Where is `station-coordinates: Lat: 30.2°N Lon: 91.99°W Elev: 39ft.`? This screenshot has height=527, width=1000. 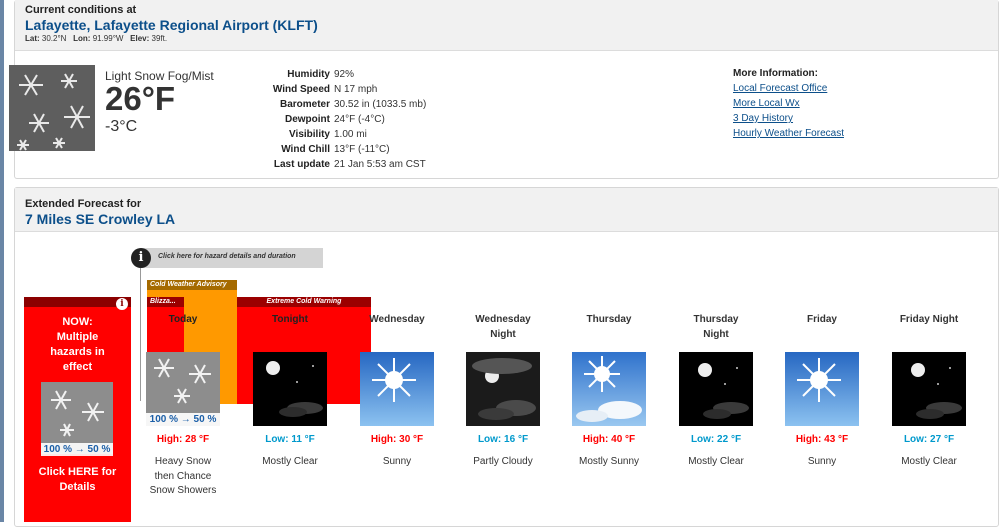 station-coordinates: Lat: 30.2°N Lon: 91.99°W Elev: 39ft. is located at coordinates (506, 38).